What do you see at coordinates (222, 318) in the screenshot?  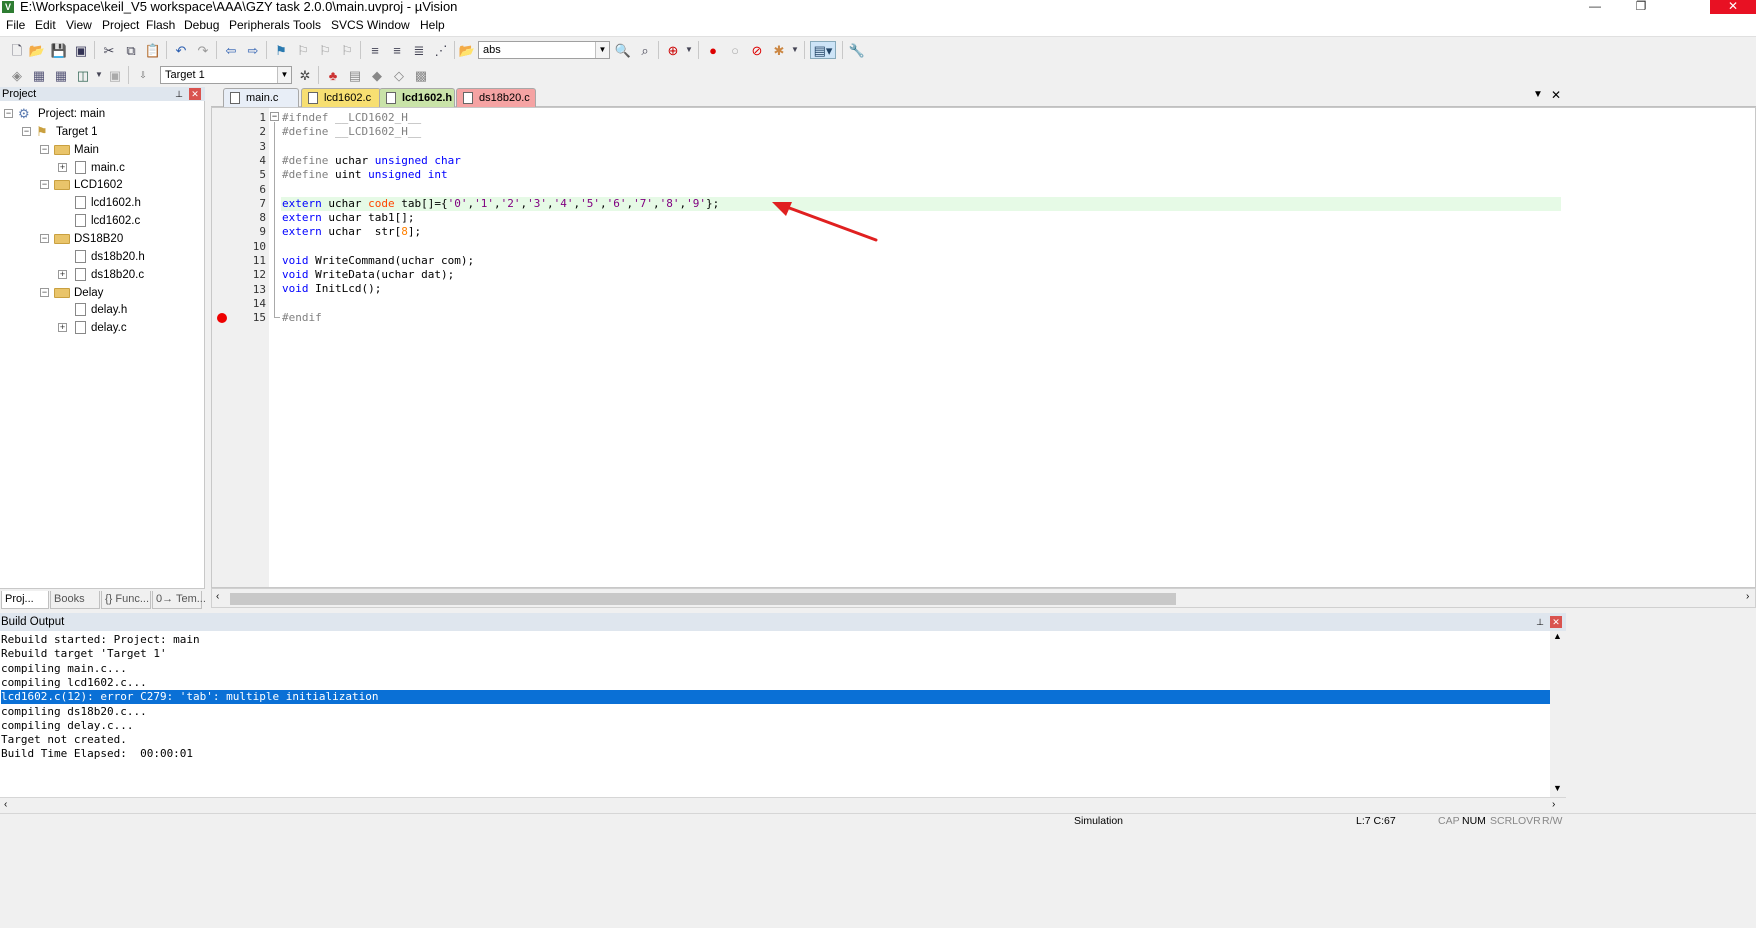 I see `breakpoint-marker` at bounding box center [222, 318].